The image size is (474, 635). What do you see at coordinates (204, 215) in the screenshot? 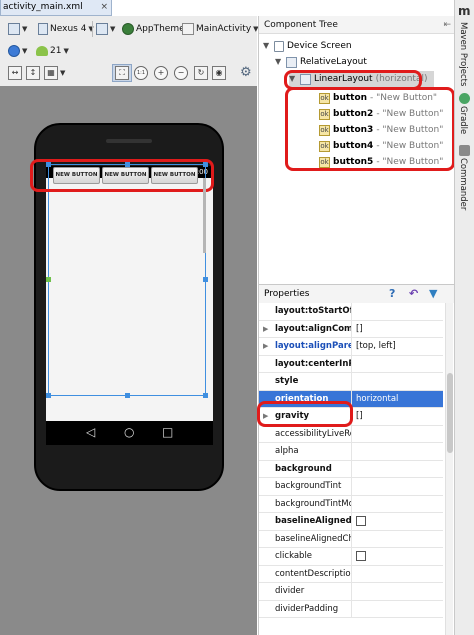
I see `preview-scrollbar` at bounding box center [204, 215].